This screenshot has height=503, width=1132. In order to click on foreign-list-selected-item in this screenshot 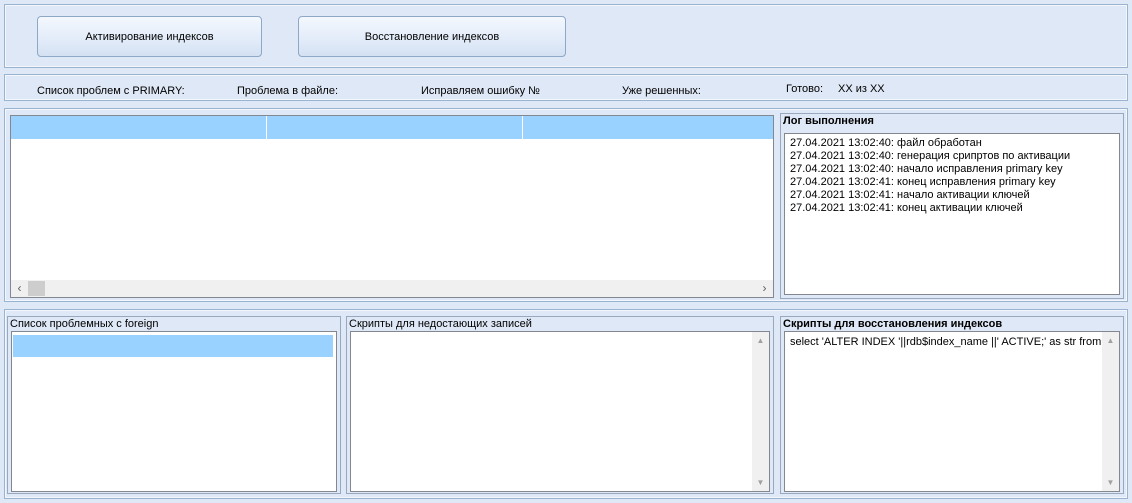, I will do `click(173, 346)`.